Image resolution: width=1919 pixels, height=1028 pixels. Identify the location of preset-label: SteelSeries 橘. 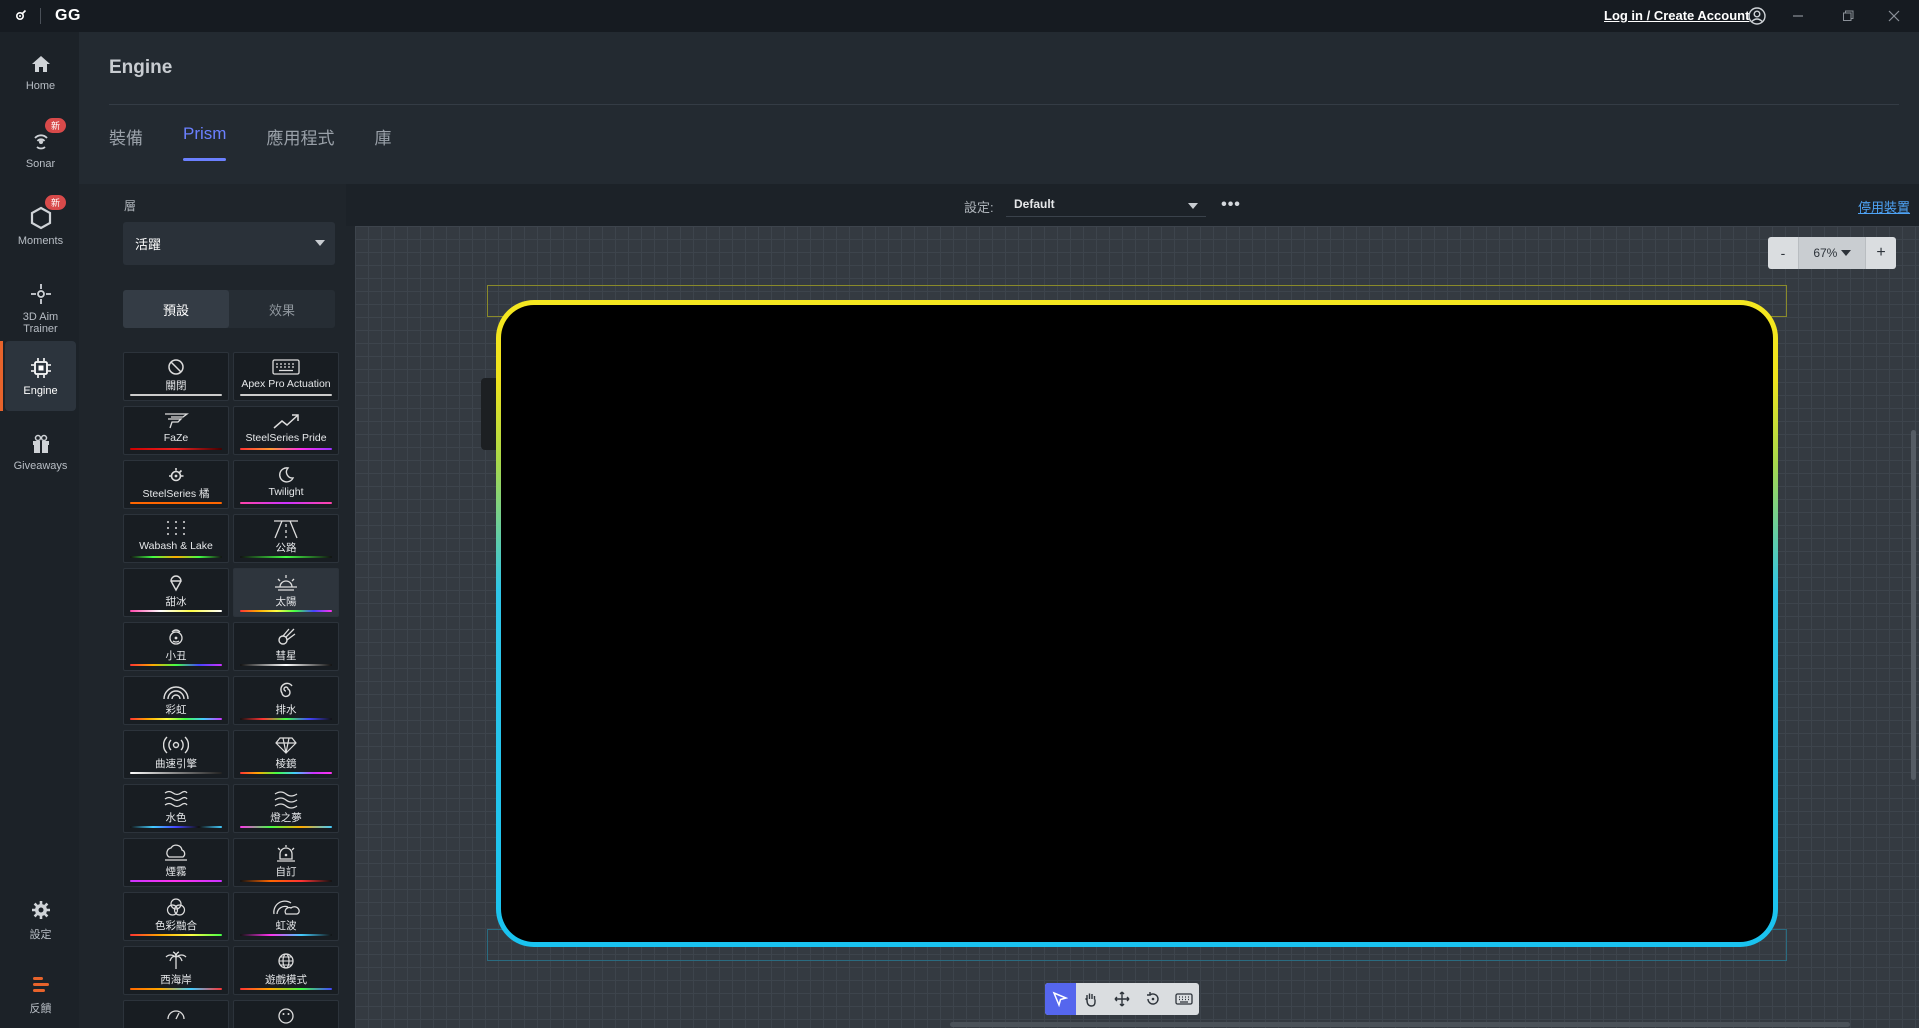
(176, 494).